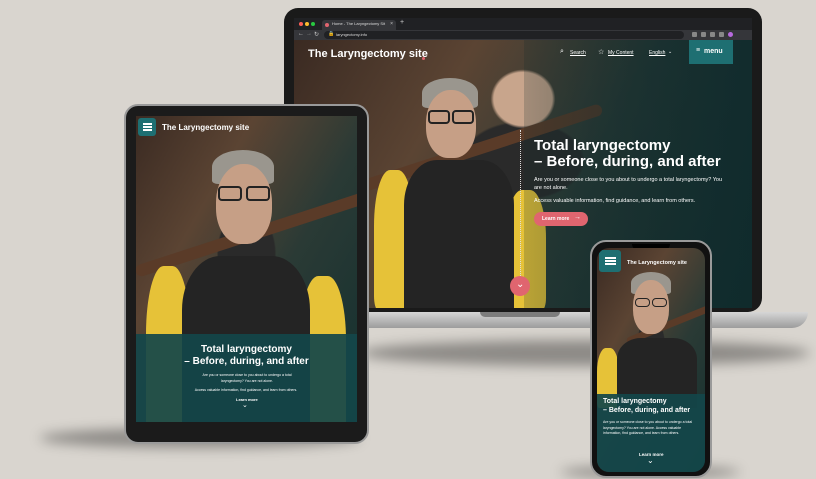 This screenshot has height=479, width=816. I want to click on window-minimize-dot, so click(307, 24).